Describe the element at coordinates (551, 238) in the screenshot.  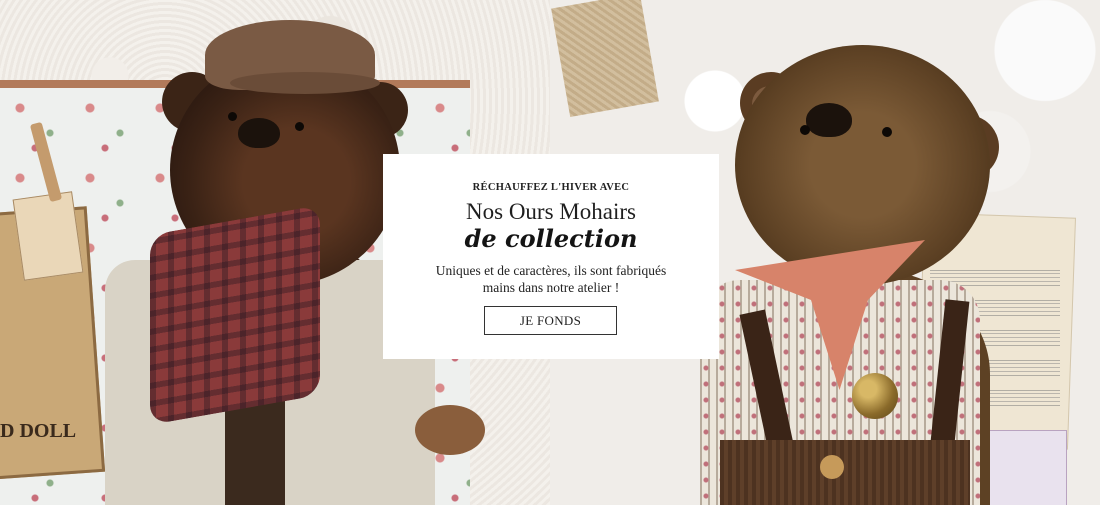
I see `promo-title-emphasis: de collection` at that location.